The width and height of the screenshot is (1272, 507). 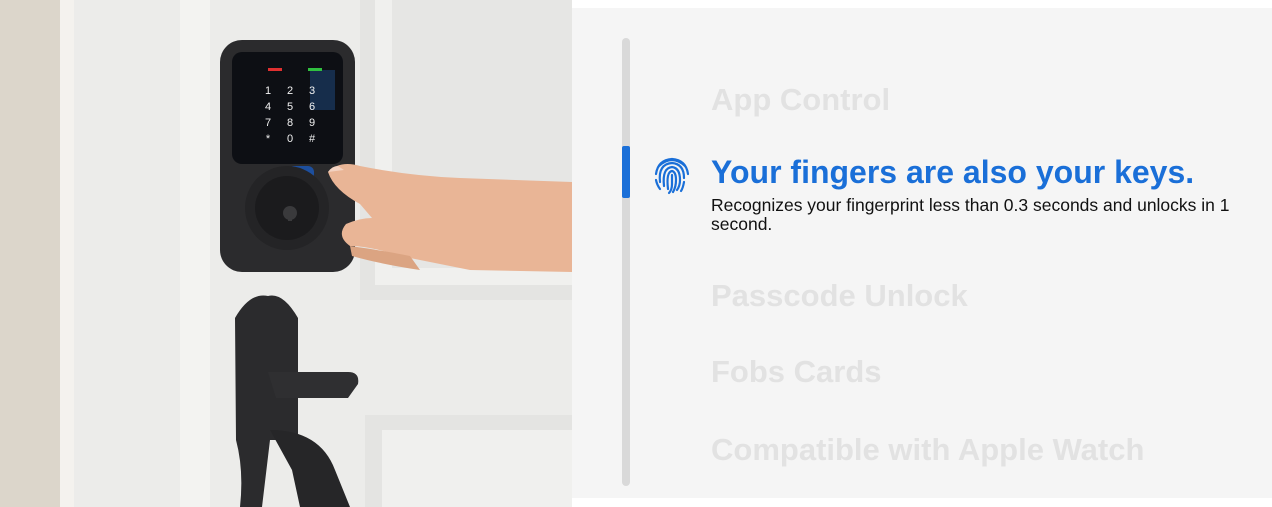 I want to click on feature-item-passcode-unlock: Passcode Unlock, so click(x=839, y=296).